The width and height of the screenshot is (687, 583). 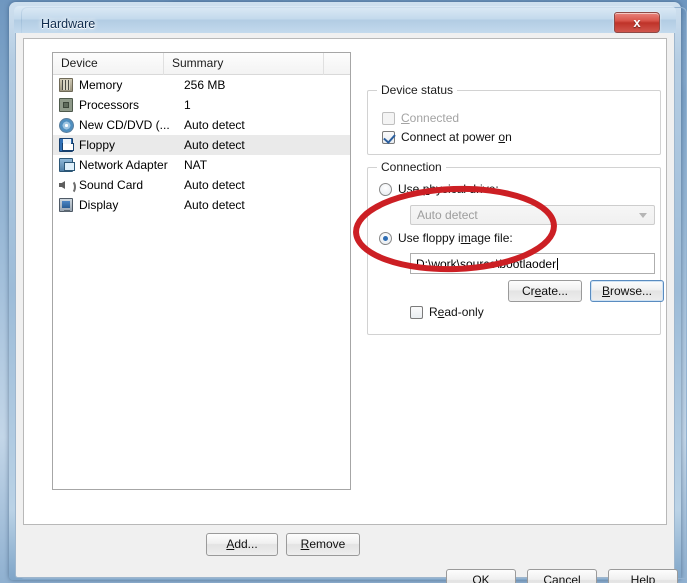 I want to click on device-name: Display, so click(x=99, y=205).